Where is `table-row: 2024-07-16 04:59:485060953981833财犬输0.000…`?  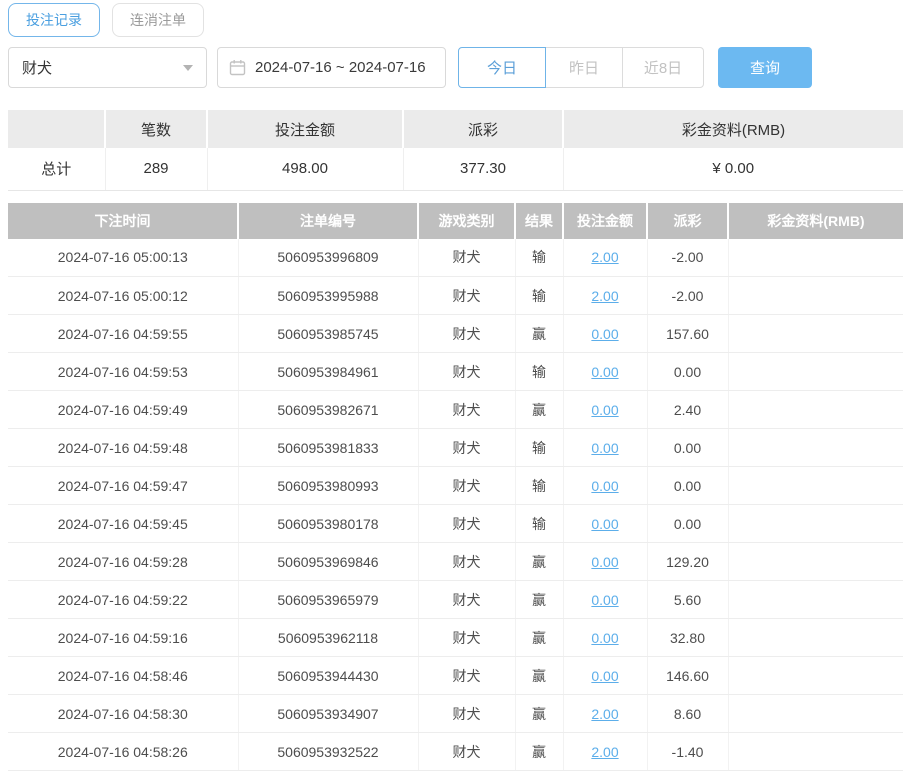
table-row: 2024-07-16 04:59:485060953981833财犬输0.000… is located at coordinates (455, 448).